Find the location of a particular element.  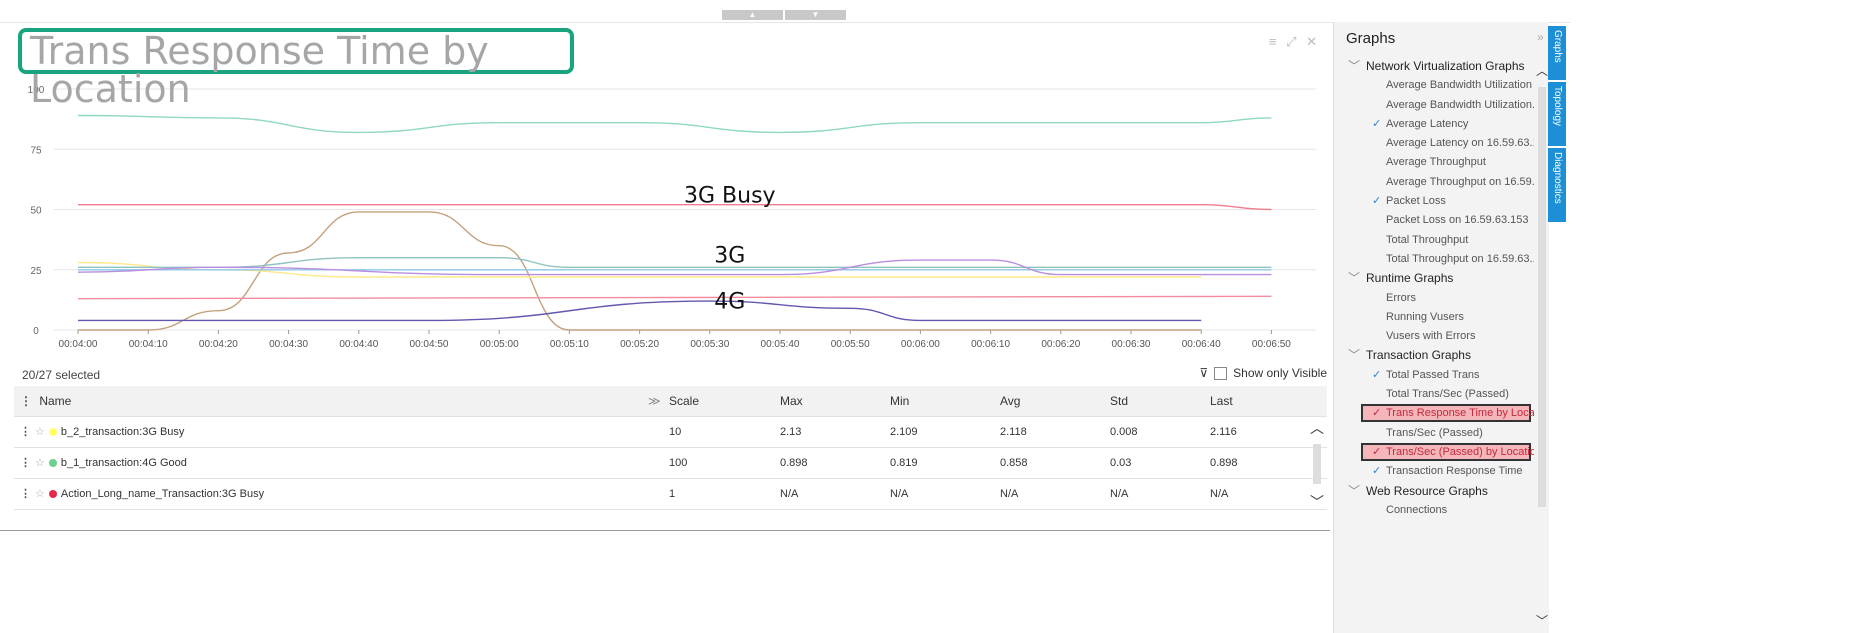

series-name: b_2_transaction:3G Busy is located at coordinates (122, 432).